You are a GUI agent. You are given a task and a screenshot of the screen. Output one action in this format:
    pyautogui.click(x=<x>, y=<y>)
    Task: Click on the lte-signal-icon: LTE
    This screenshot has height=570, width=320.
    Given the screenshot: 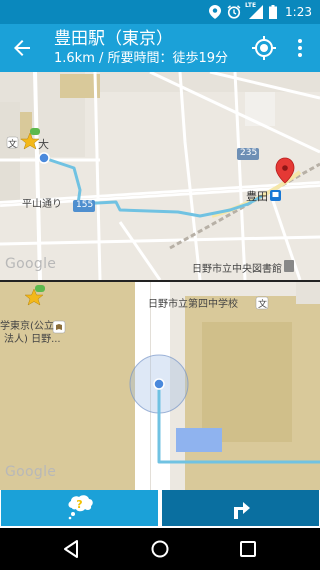 What is the action you would take?
    pyautogui.click(x=254, y=10)
    